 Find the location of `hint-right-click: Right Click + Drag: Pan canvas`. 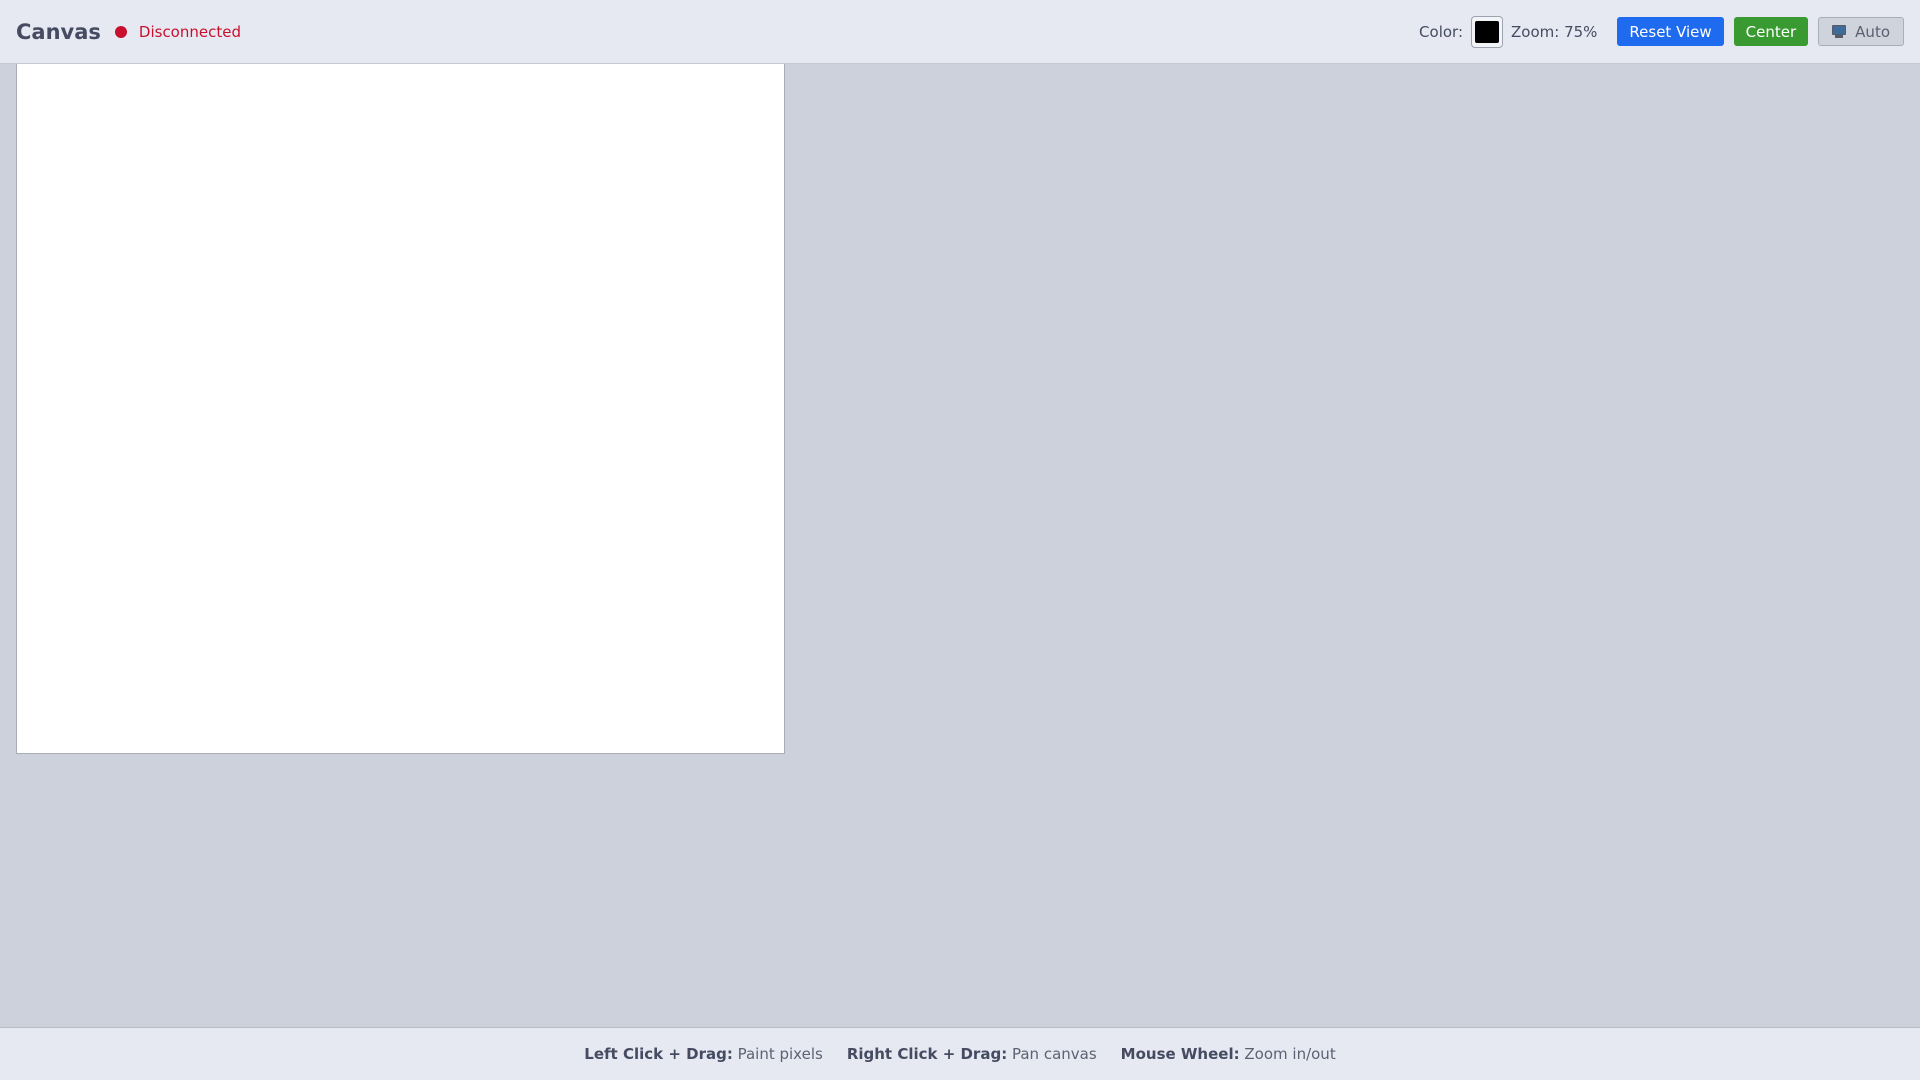

hint-right-click: Right Click + Drag: Pan canvas is located at coordinates (972, 1054).